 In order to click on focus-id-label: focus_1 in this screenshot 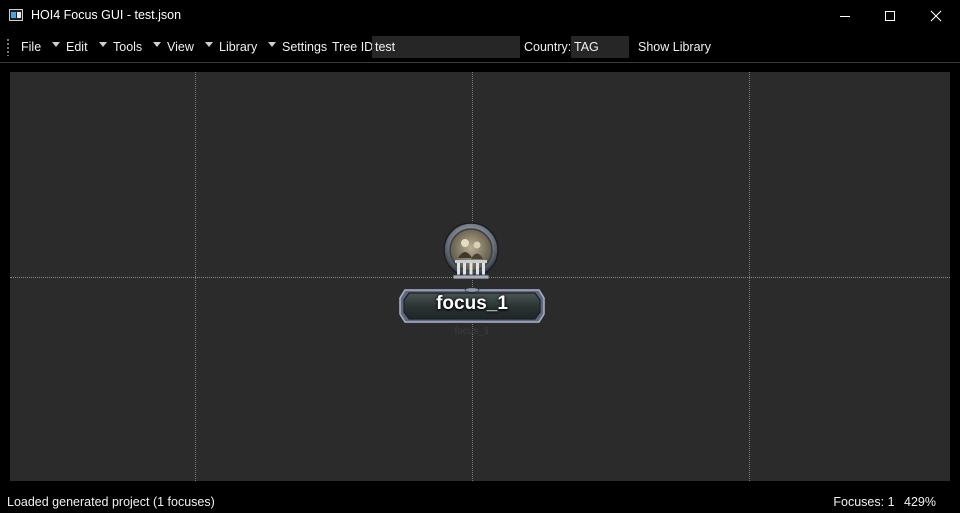, I will do `click(472, 331)`.